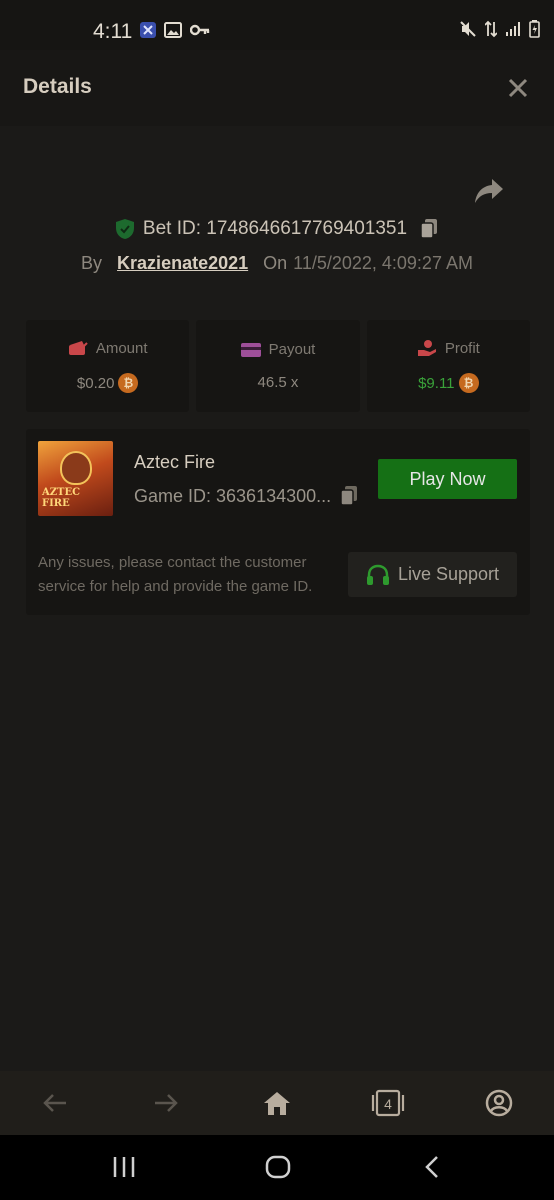 This screenshot has height=1200, width=554. What do you see at coordinates (518, 88) in the screenshot?
I see `close-icon` at bounding box center [518, 88].